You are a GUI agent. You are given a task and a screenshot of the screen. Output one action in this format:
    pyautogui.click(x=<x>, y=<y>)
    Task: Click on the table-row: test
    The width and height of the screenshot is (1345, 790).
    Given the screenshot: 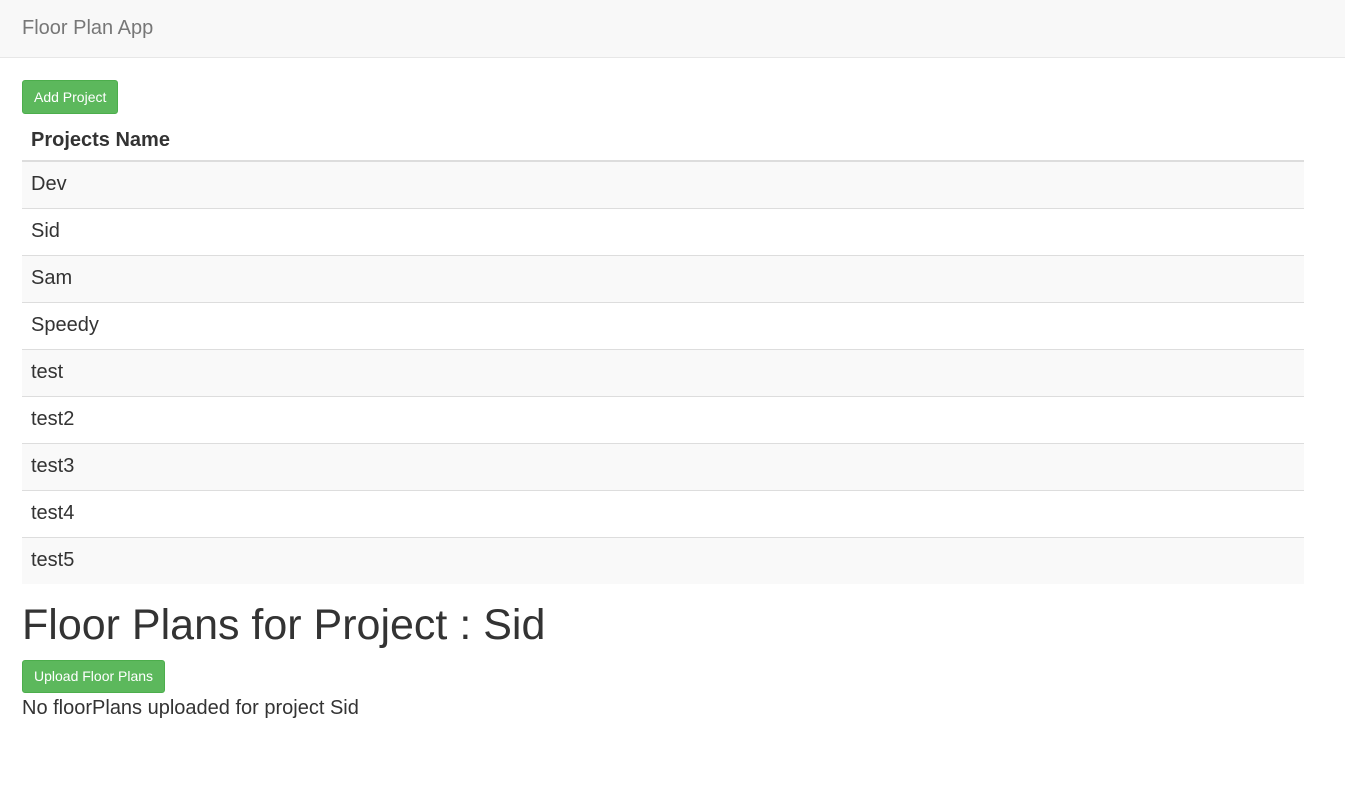 What is the action you would take?
    pyautogui.click(x=663, y=372)
    